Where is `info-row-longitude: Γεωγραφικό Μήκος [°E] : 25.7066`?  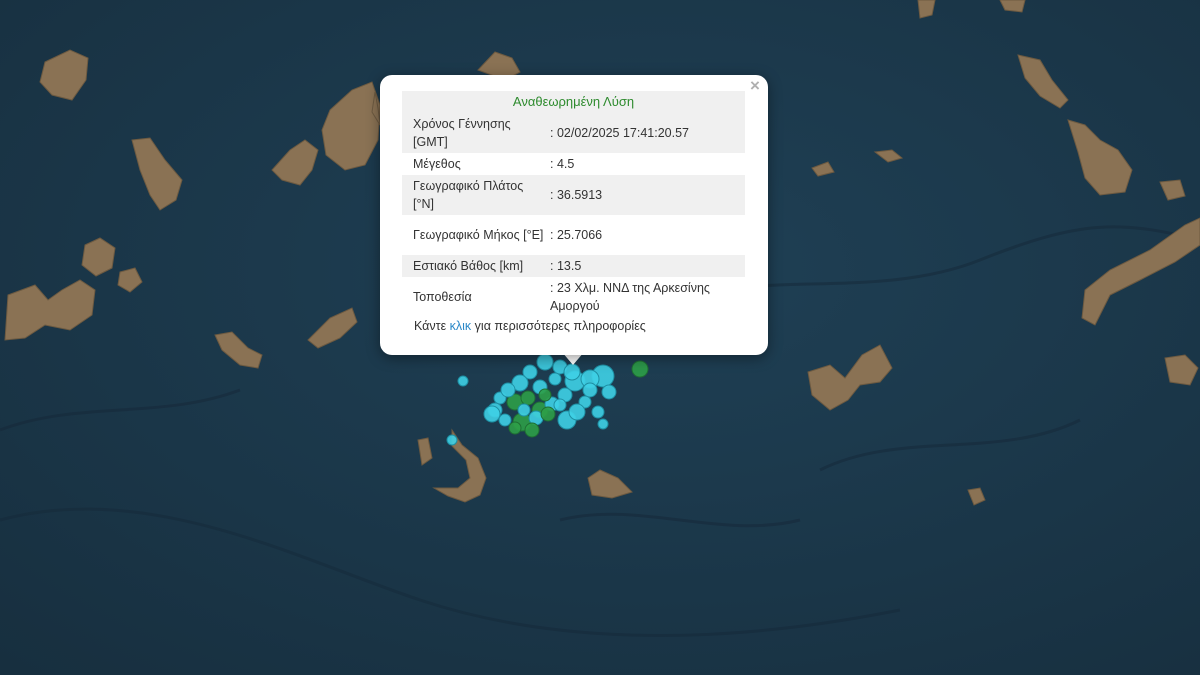 info-row-longitude: Γεωγραφικό Μήκος [°E] : 25.7066 is located at coordinates (573, 235).